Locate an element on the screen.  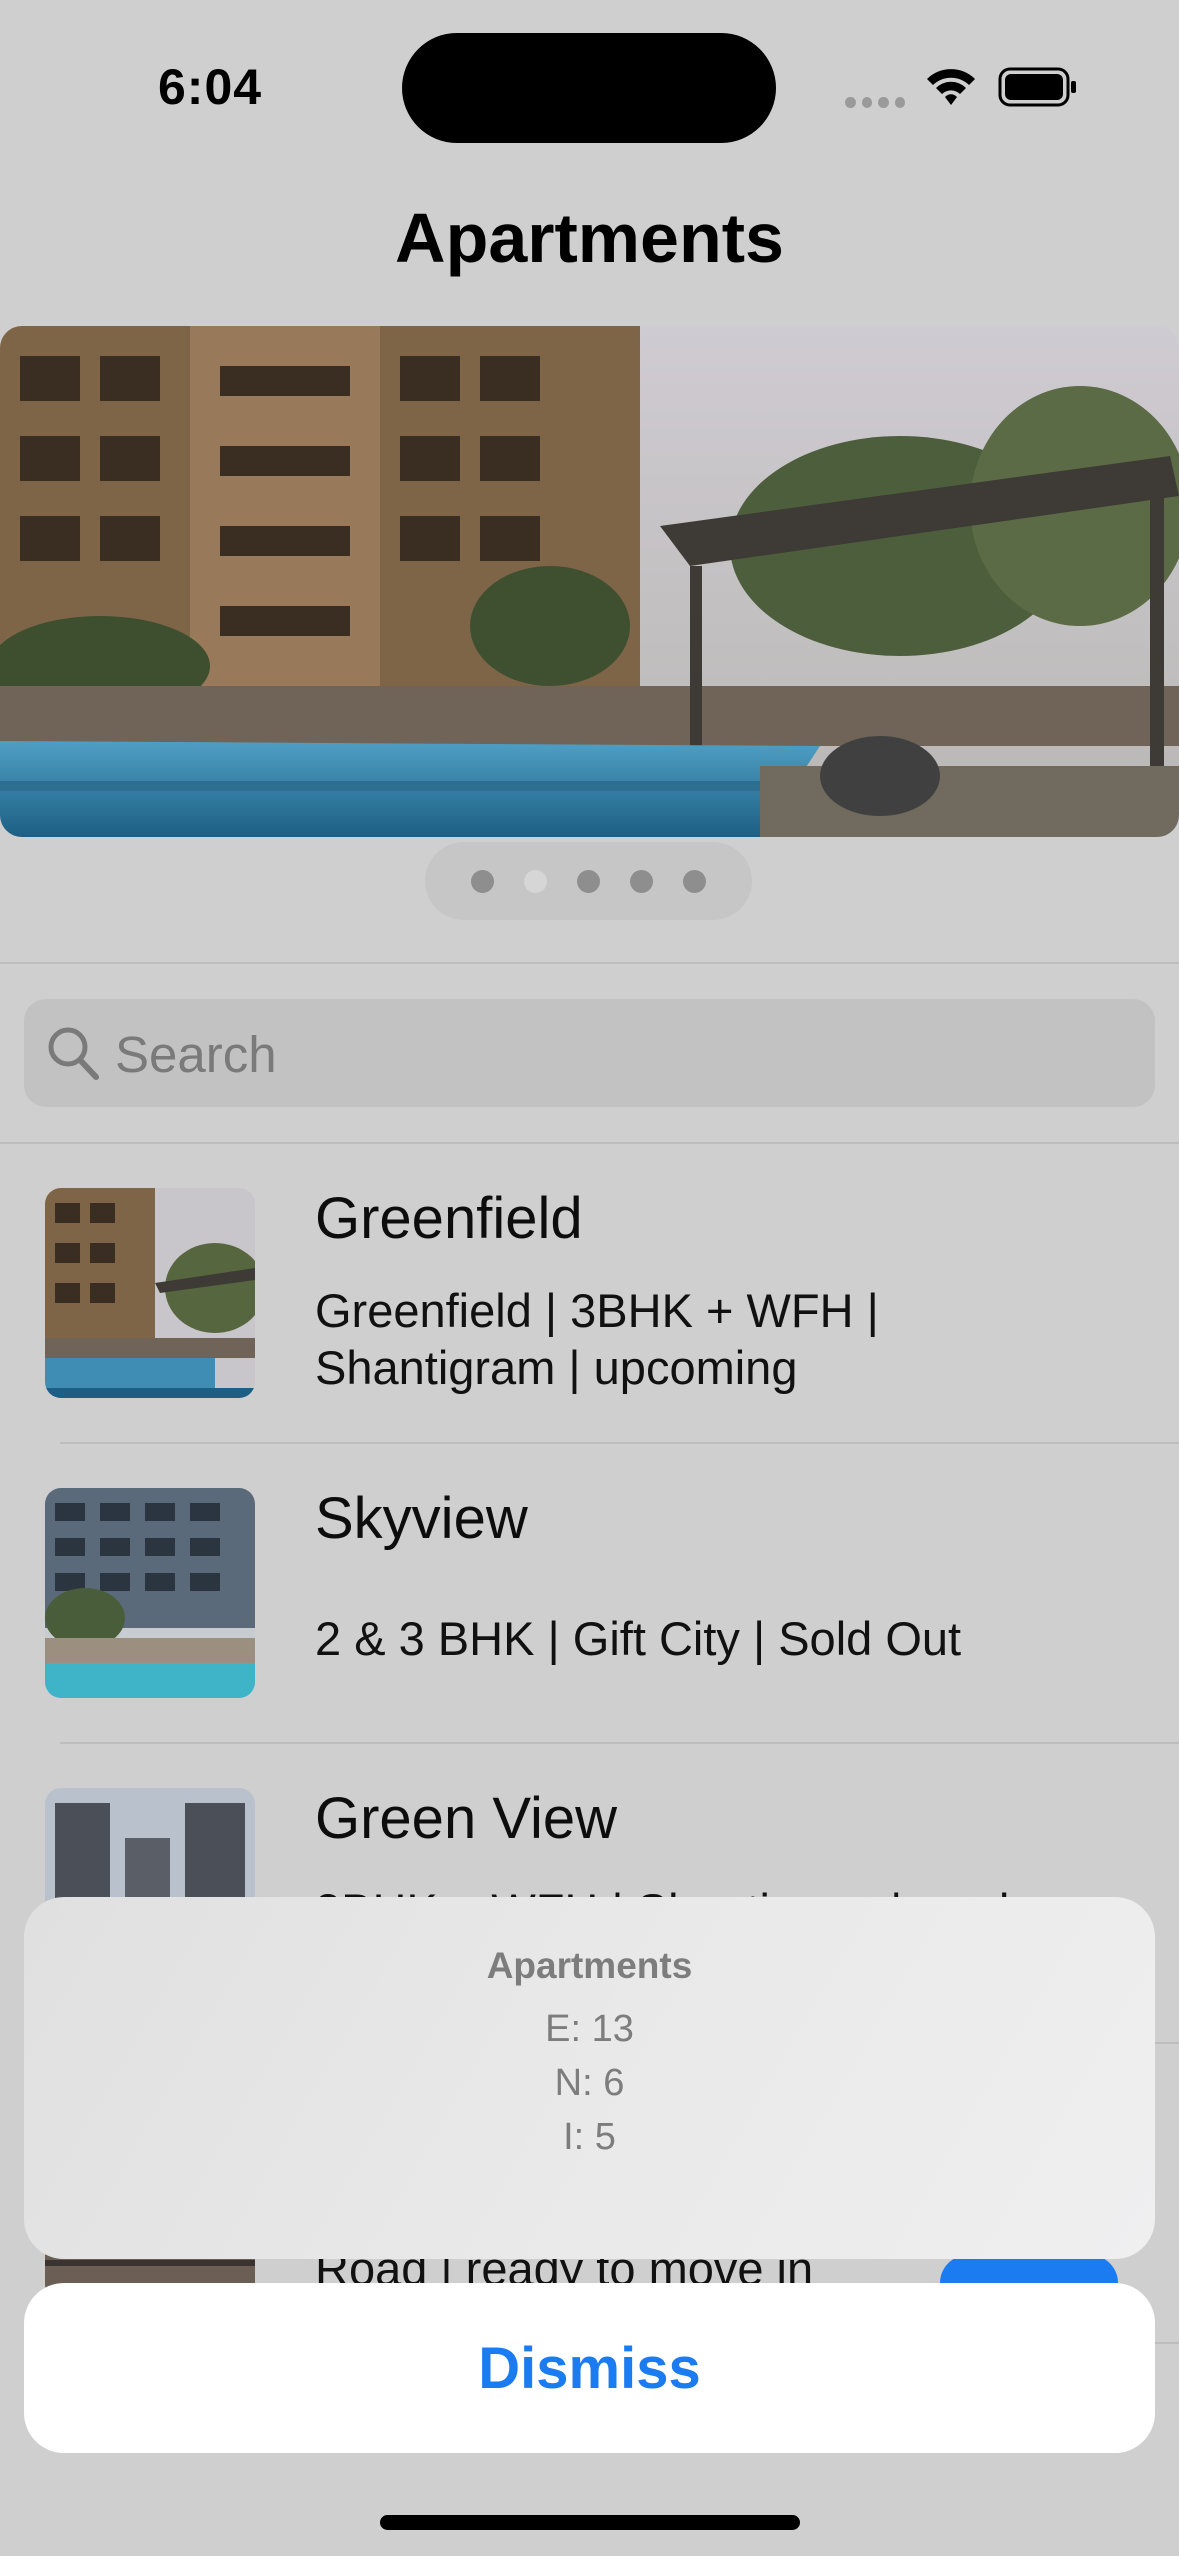
alert-message-line: E: 13 is located at coordinates (589, 2029).